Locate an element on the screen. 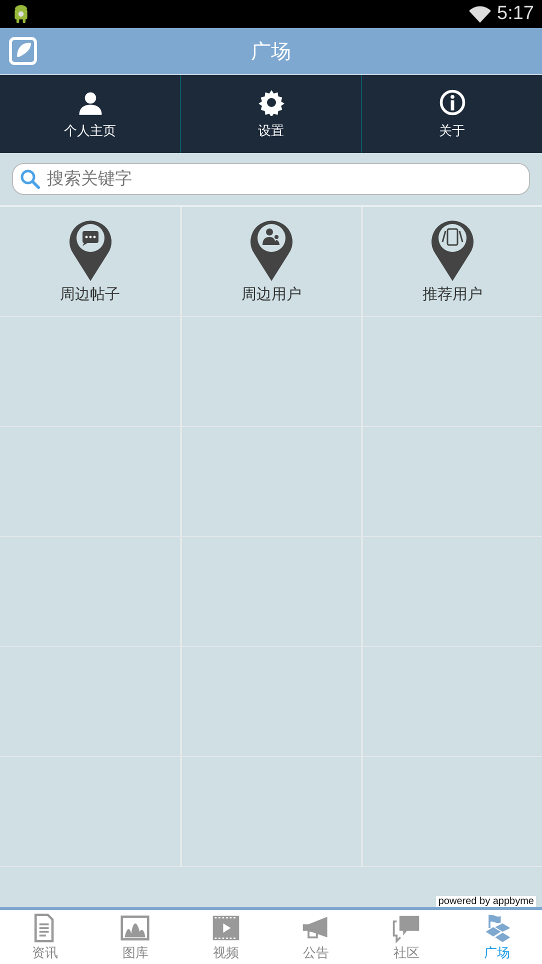  search-icon is located at coordinates (30, 179).